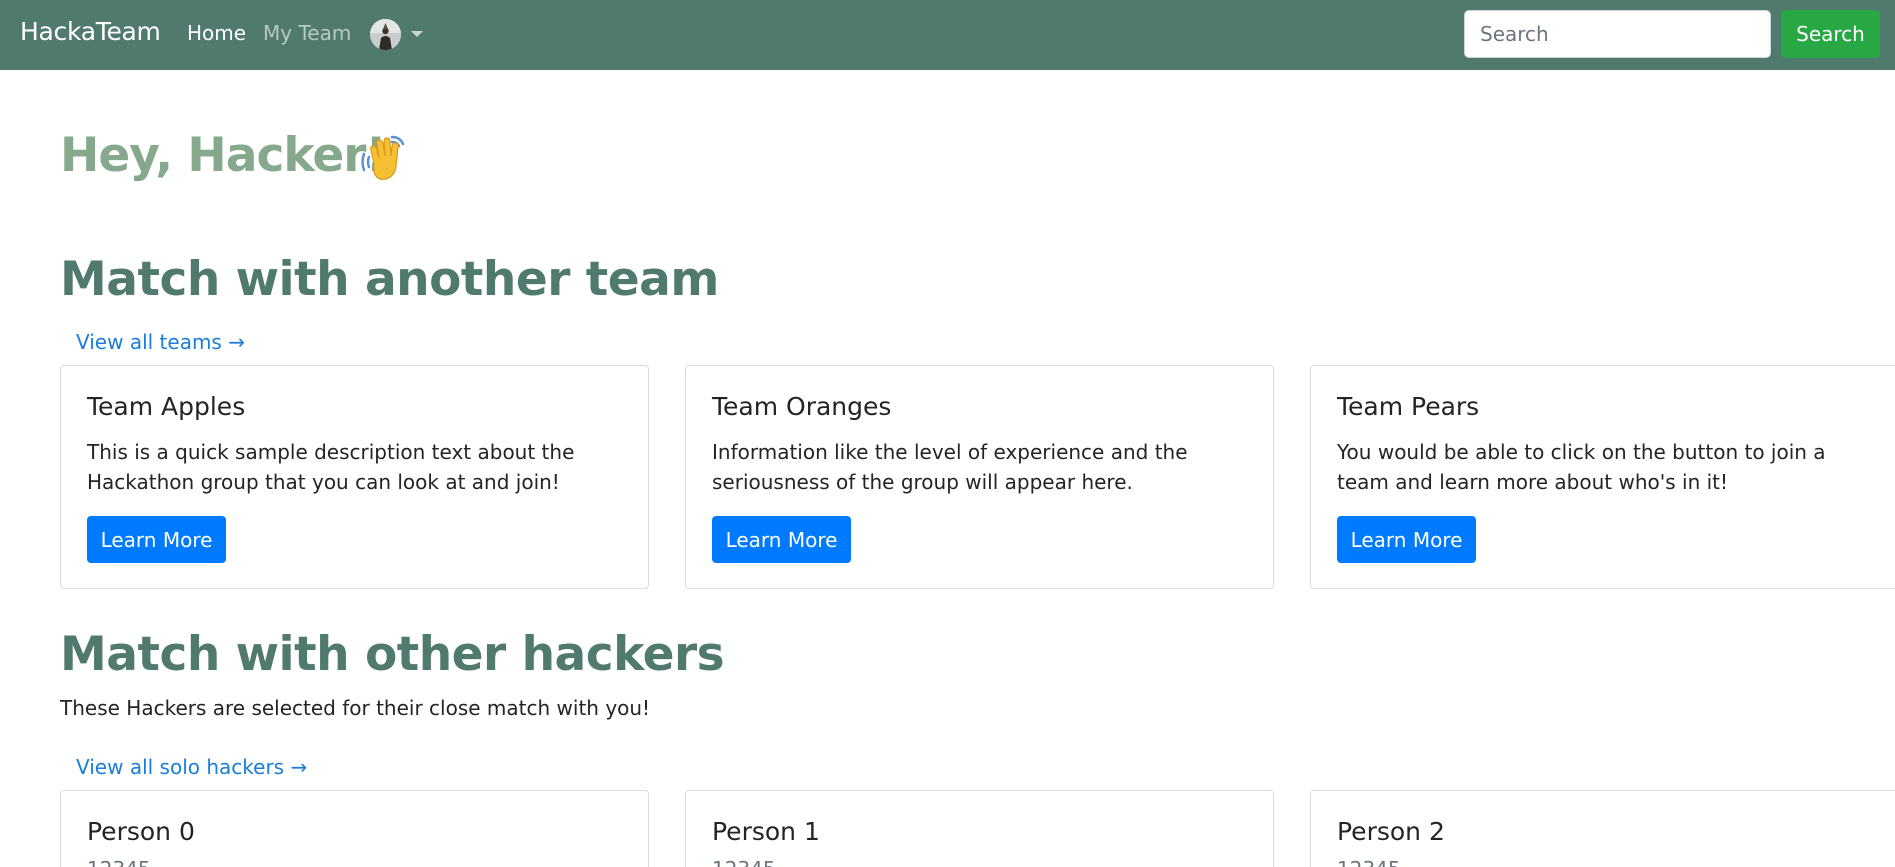  Describe the element at coordinates (417, 34) in the screenshot. I see `chevron-down-icon` at that location.